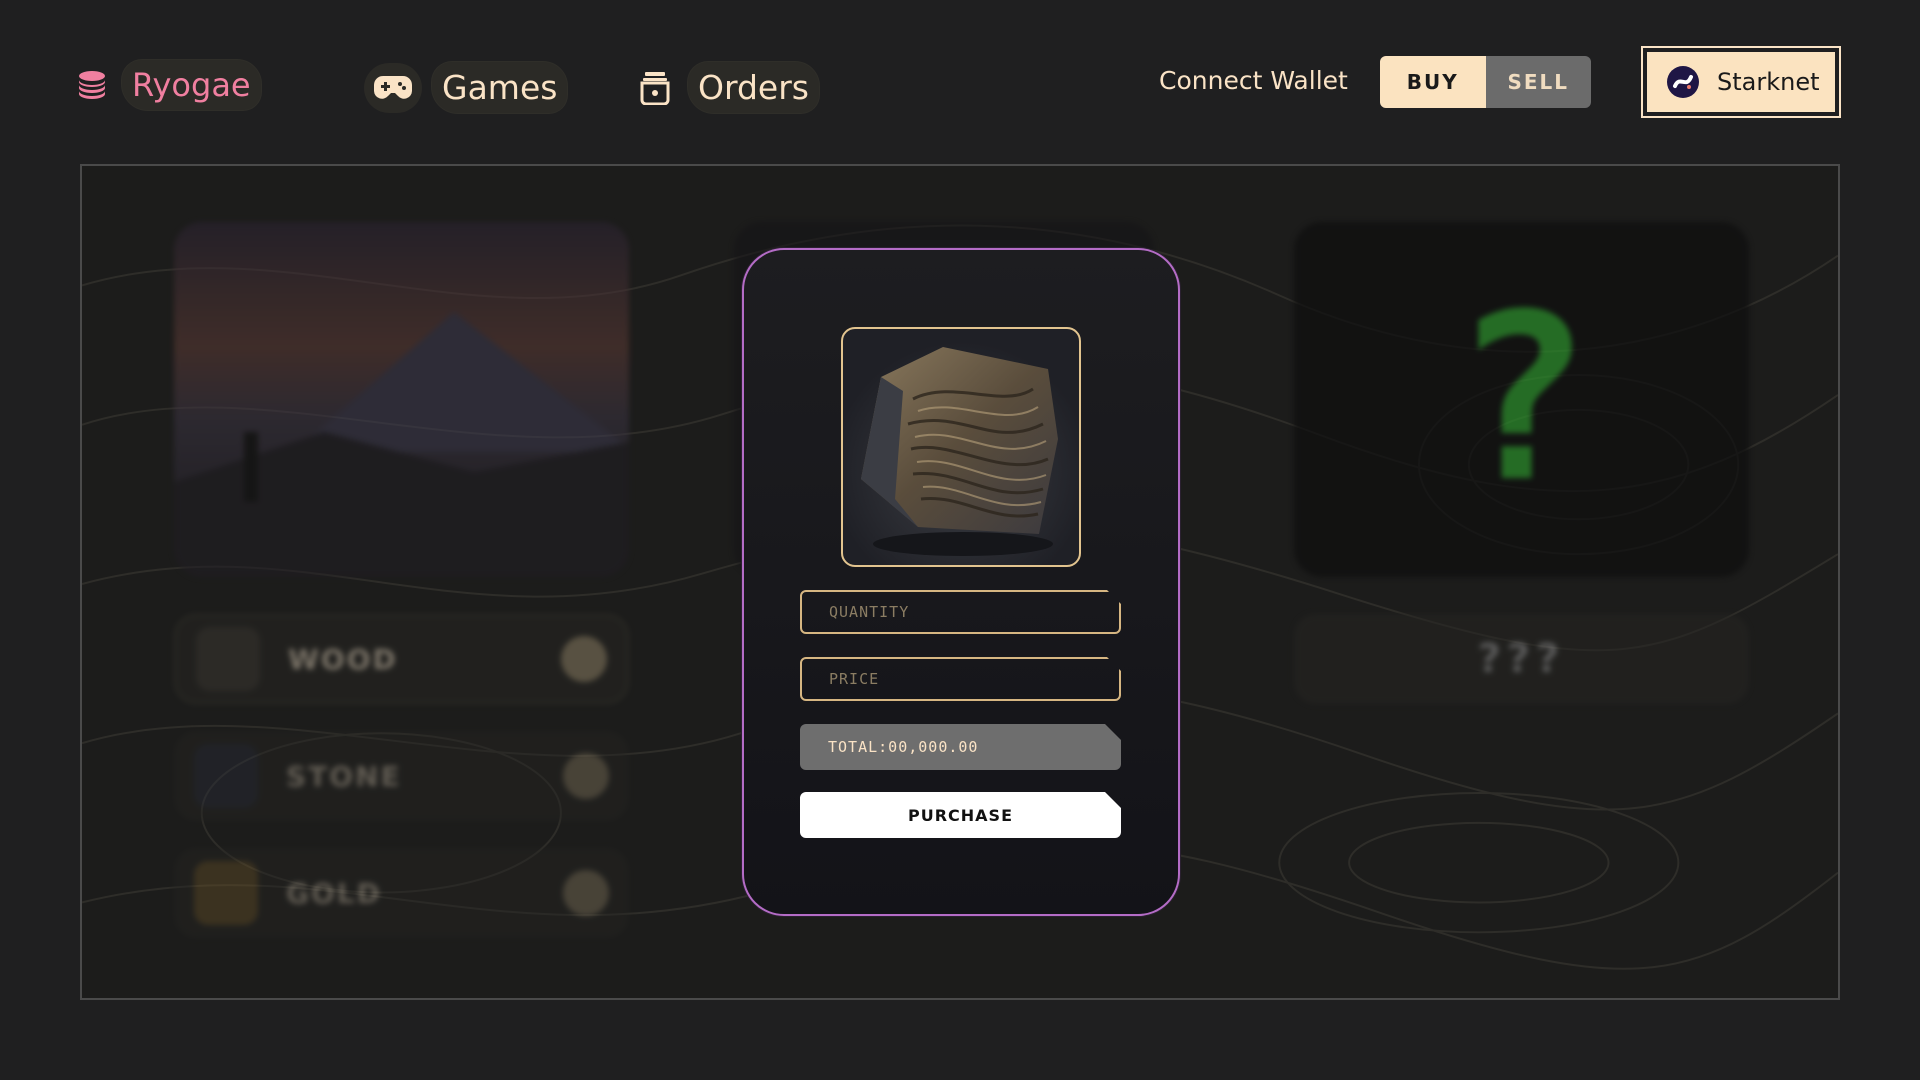 The height and width of the screenshot is (1080, 1920). I want to click on buy-tab: BUY, so click(1433, 82).